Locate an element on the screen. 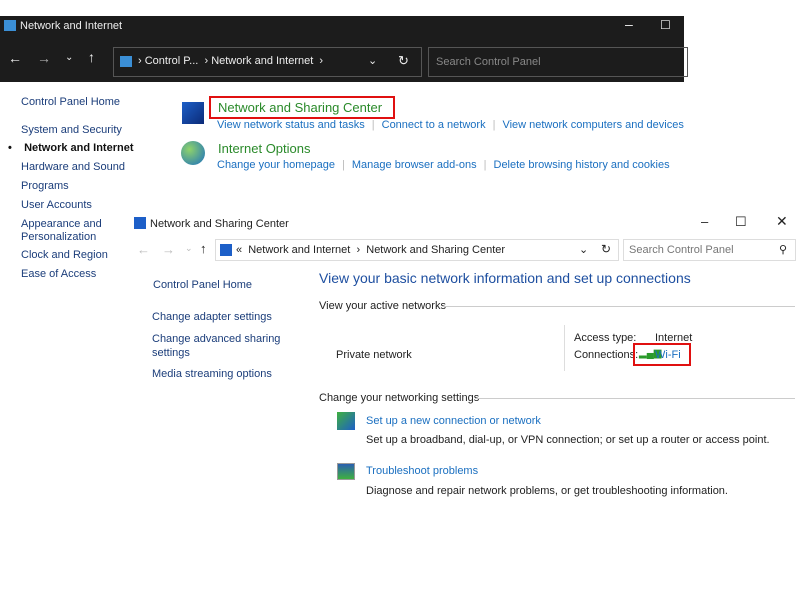 This screenshot has width=800, height=600. sidebar-item: Hardware and Sound is located at coordinates (73, 167).